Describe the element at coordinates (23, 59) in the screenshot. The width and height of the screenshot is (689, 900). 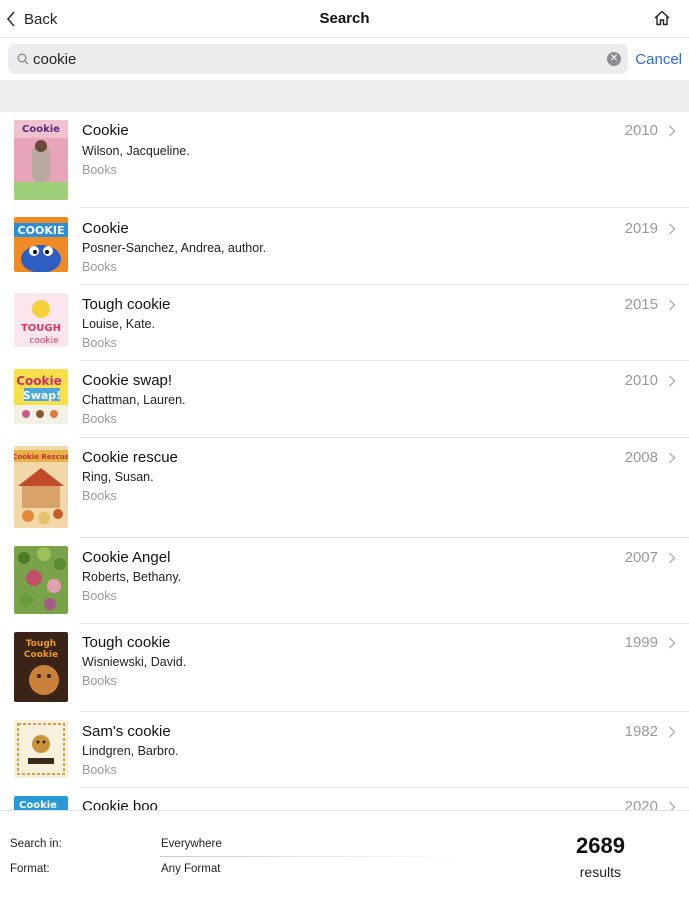
I see `search-icon` at that location.